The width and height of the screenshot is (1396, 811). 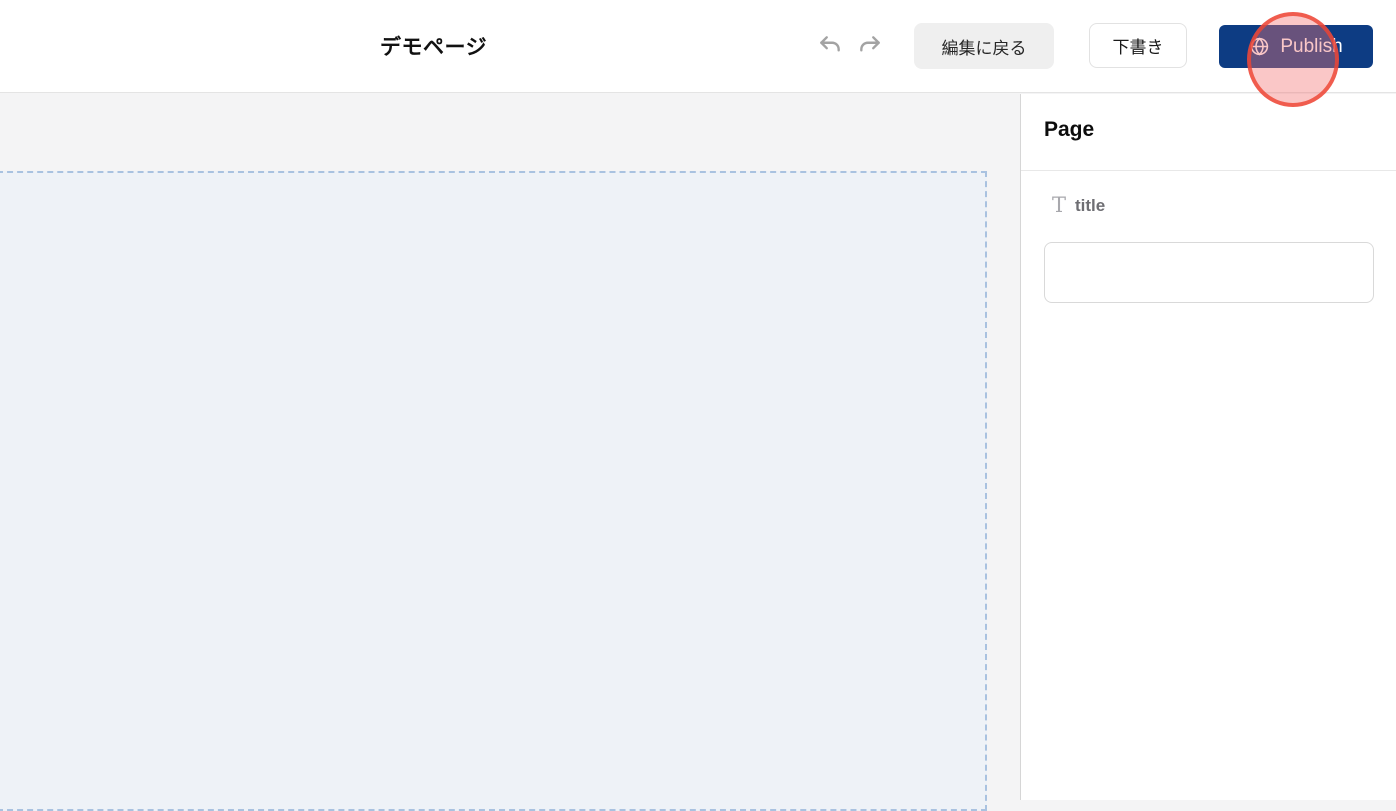 I want to click on undo-icon, so click(x=830, y=46).